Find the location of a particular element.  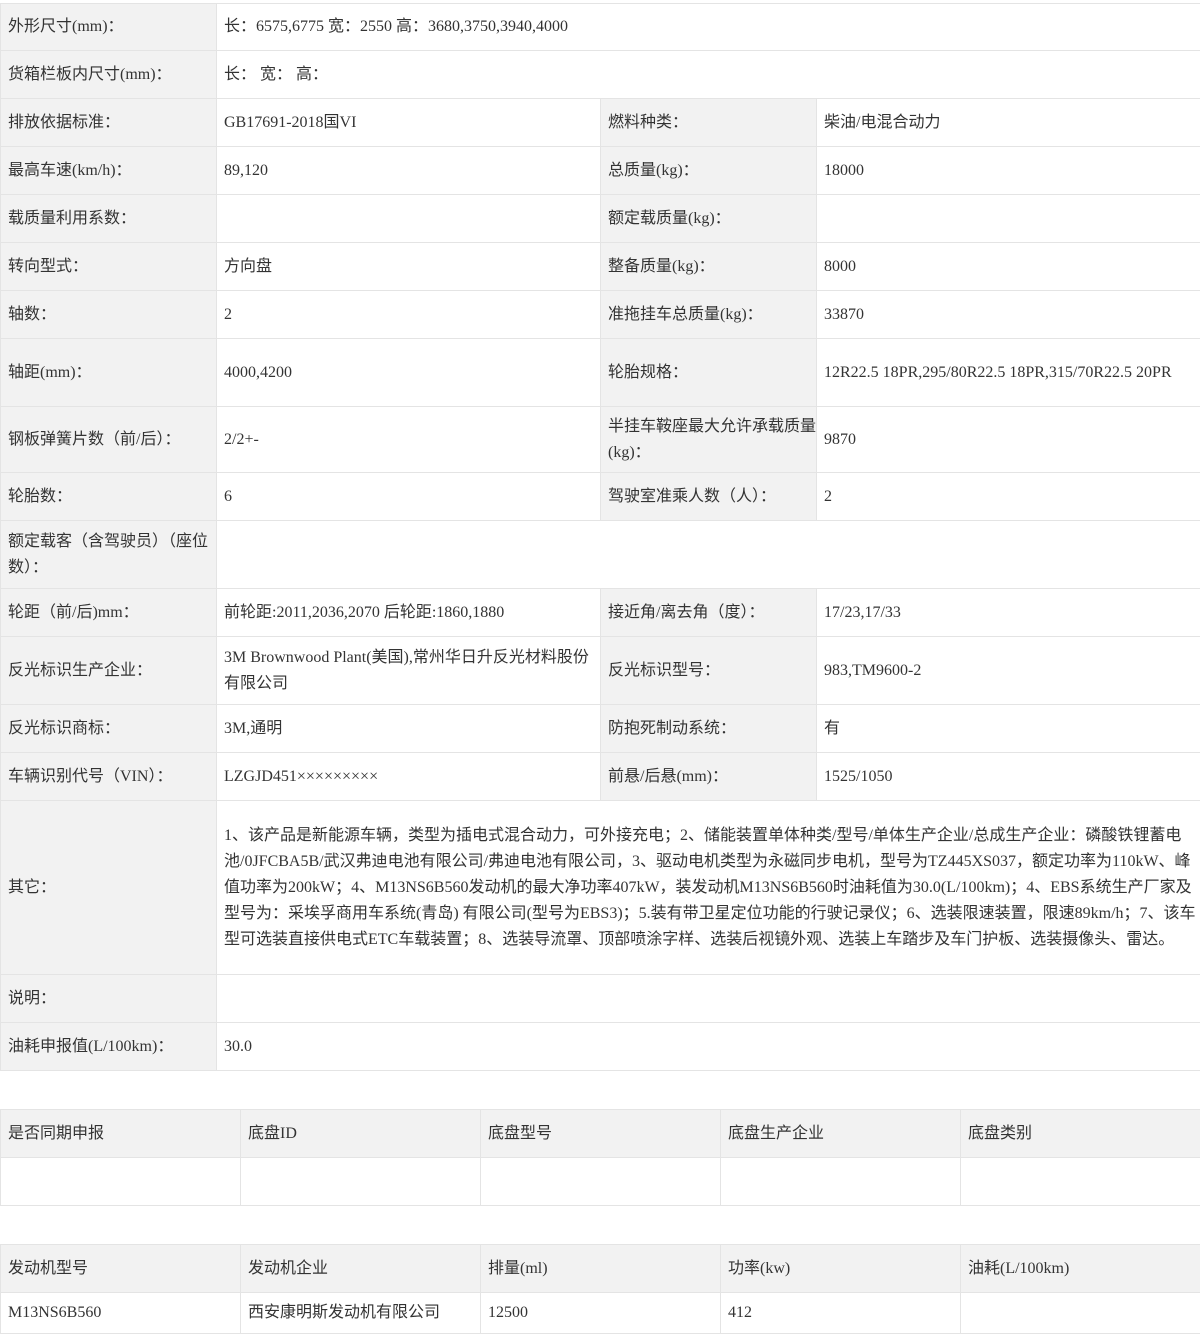

fuel-type-value: 柴油/电混合动力 is located at coordinates (1008, 123).